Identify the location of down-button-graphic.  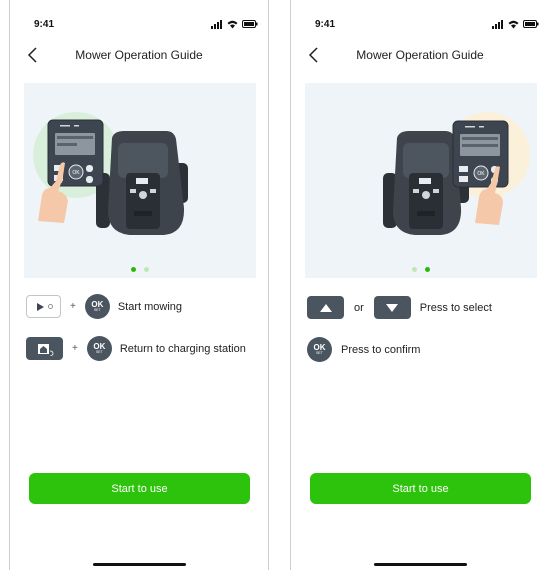
(392, 307).